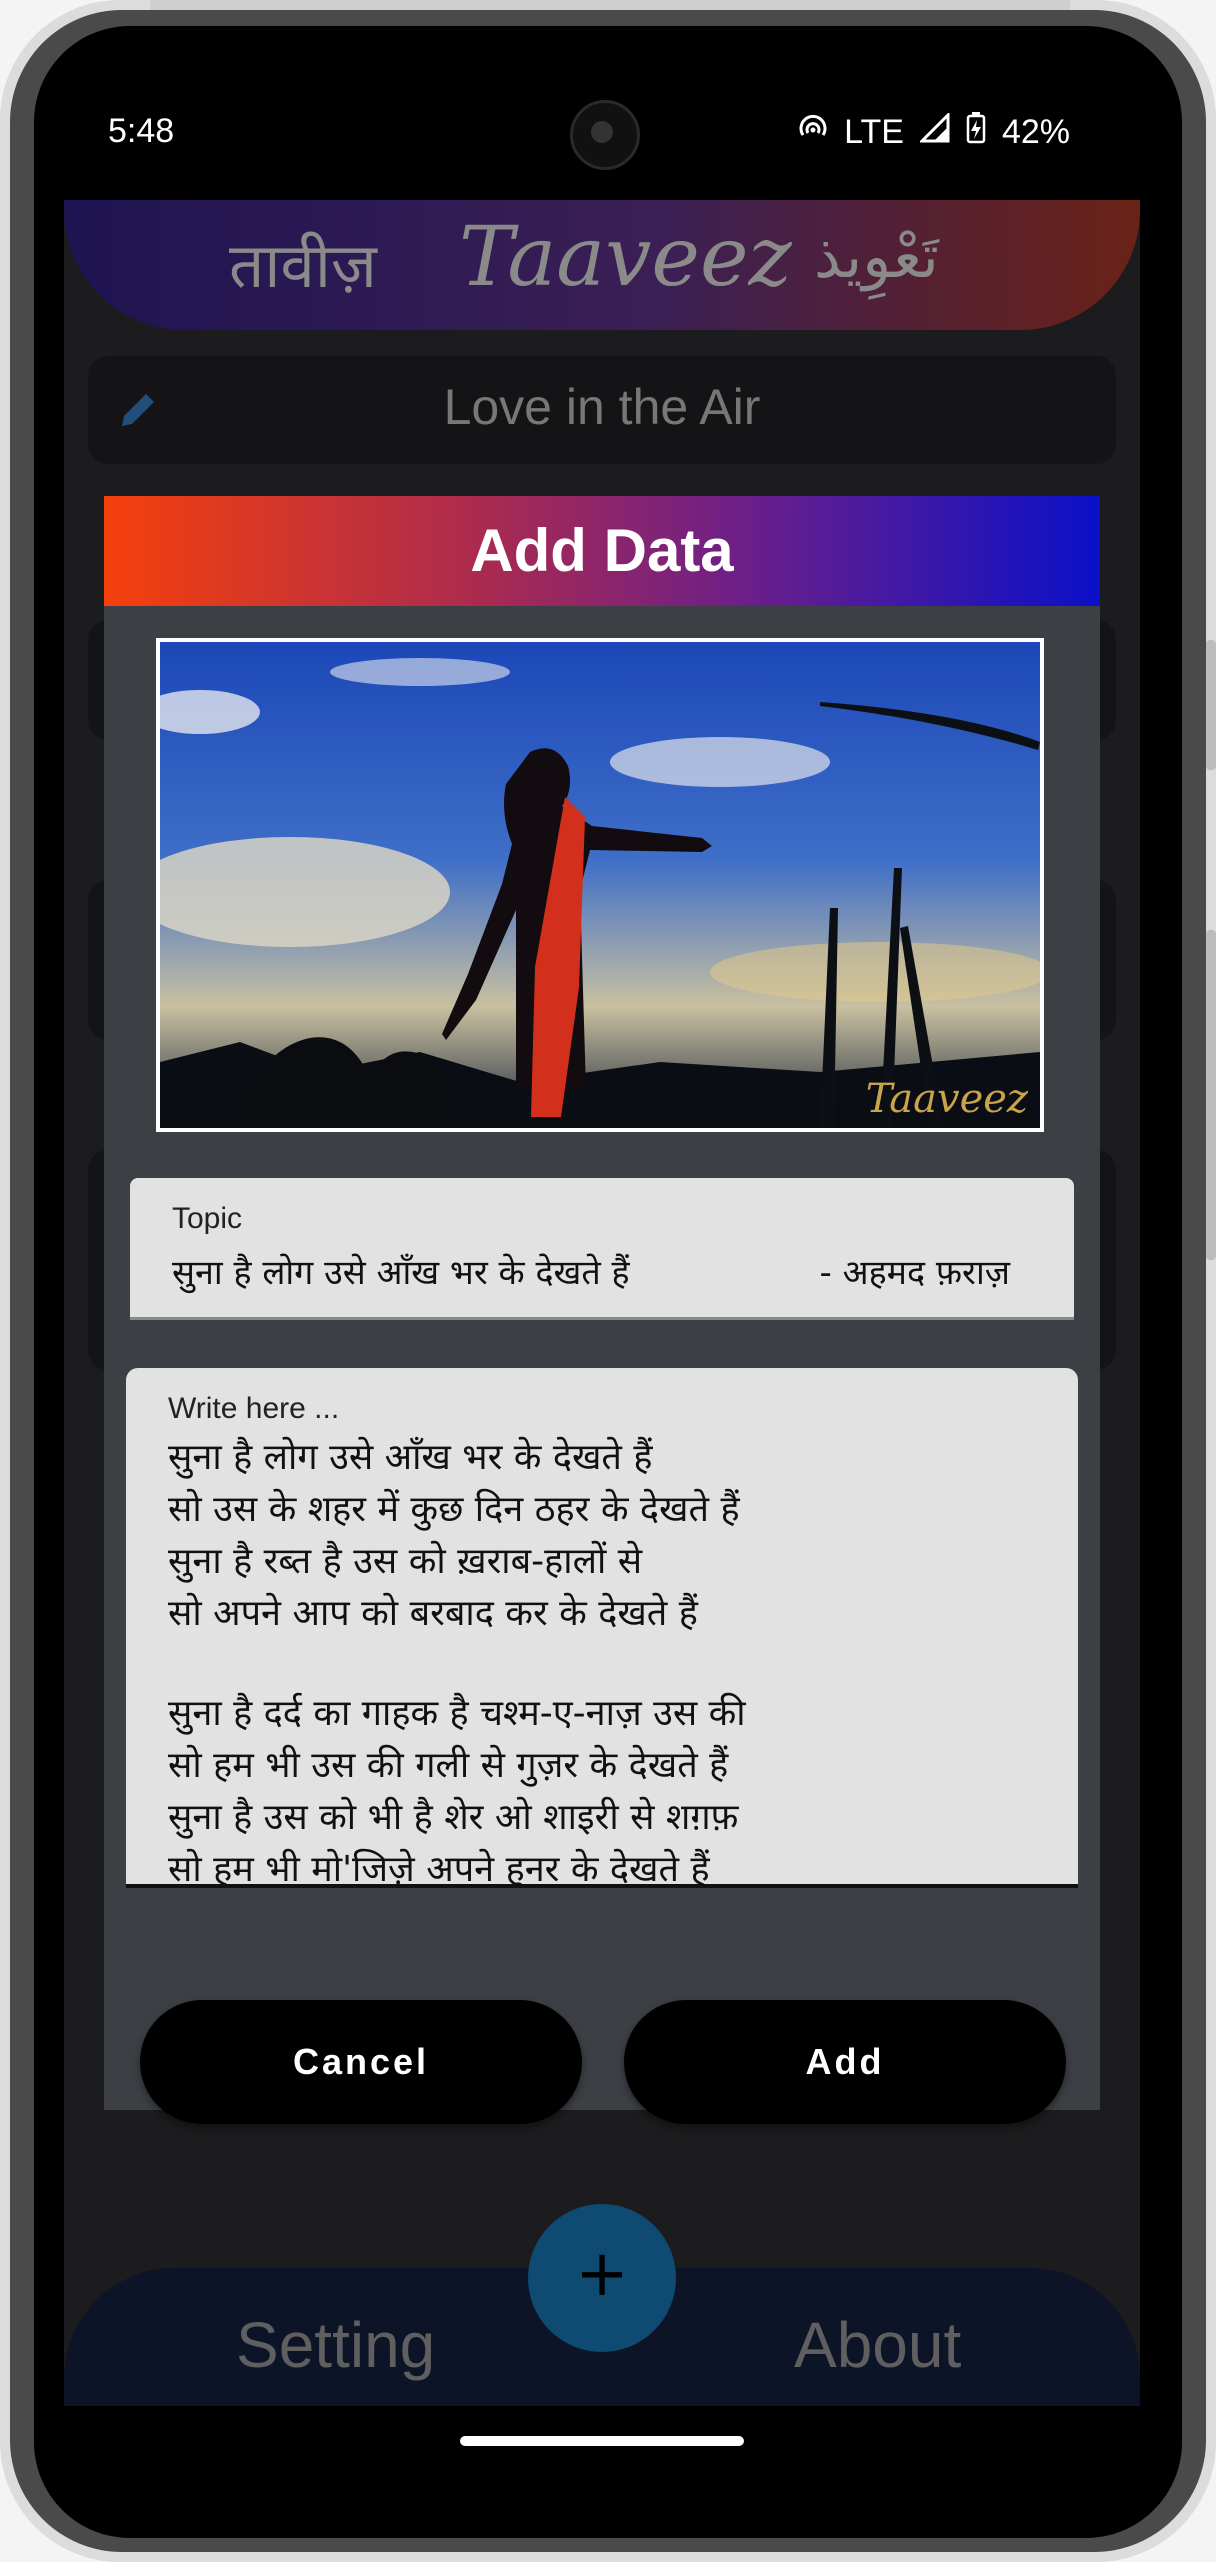  What do you see at coordinates (605, 135) in the screenshot?
I see `front-camera` at bounding box center [605, 135].